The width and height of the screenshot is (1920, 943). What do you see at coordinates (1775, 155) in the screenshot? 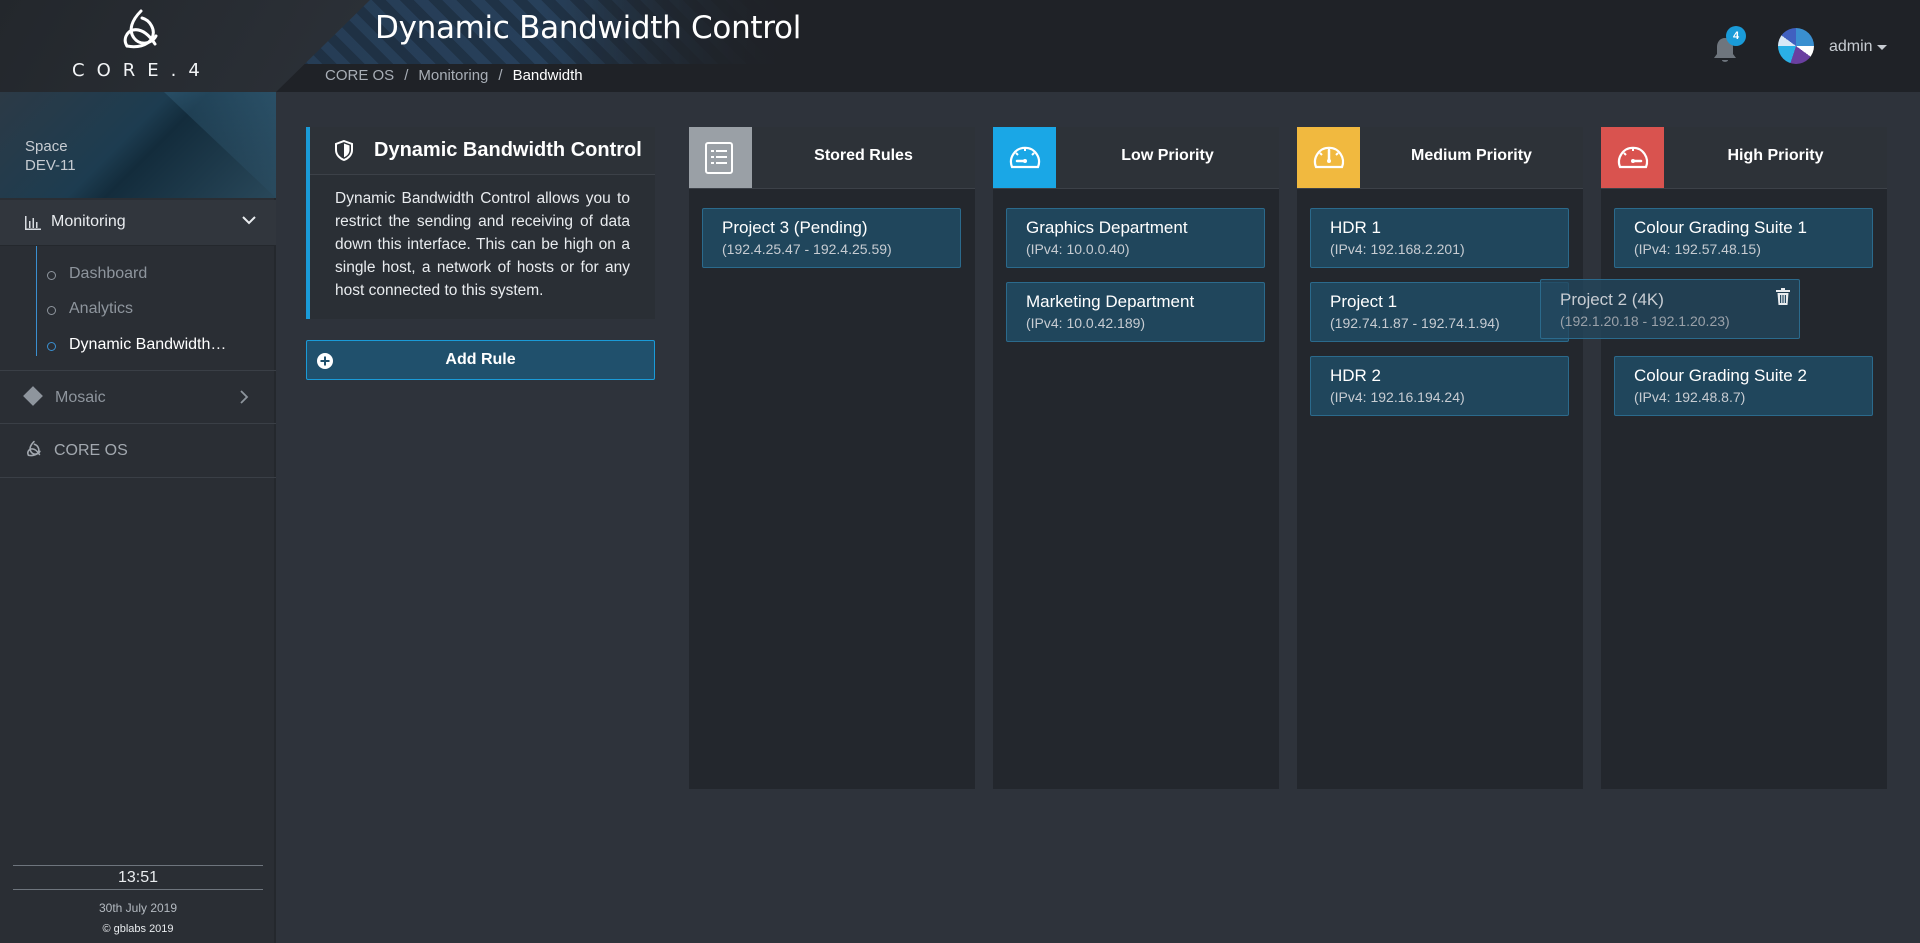
I see `column-title: High Priority` at bounding box center [1775, 155].